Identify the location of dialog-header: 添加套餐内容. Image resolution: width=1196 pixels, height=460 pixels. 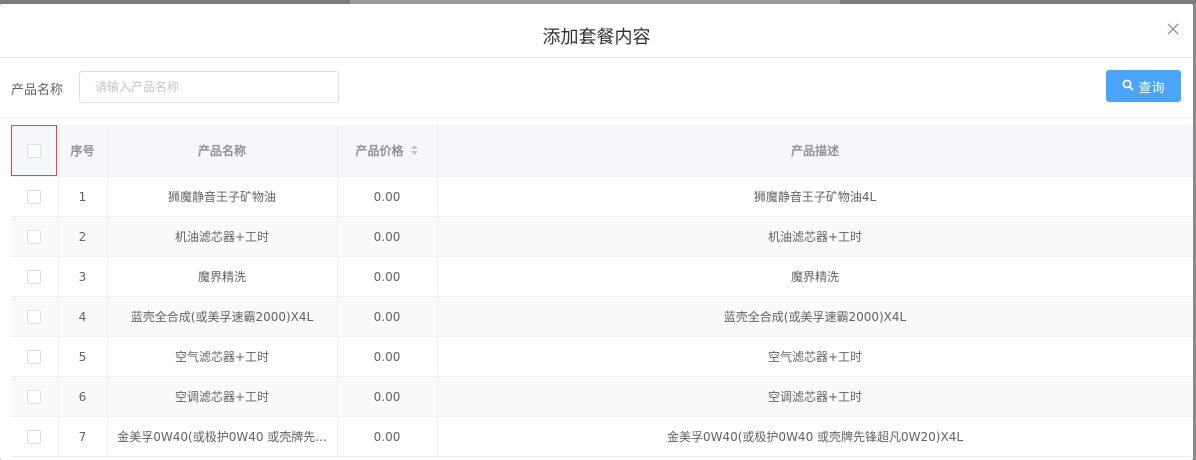
(596, 31).